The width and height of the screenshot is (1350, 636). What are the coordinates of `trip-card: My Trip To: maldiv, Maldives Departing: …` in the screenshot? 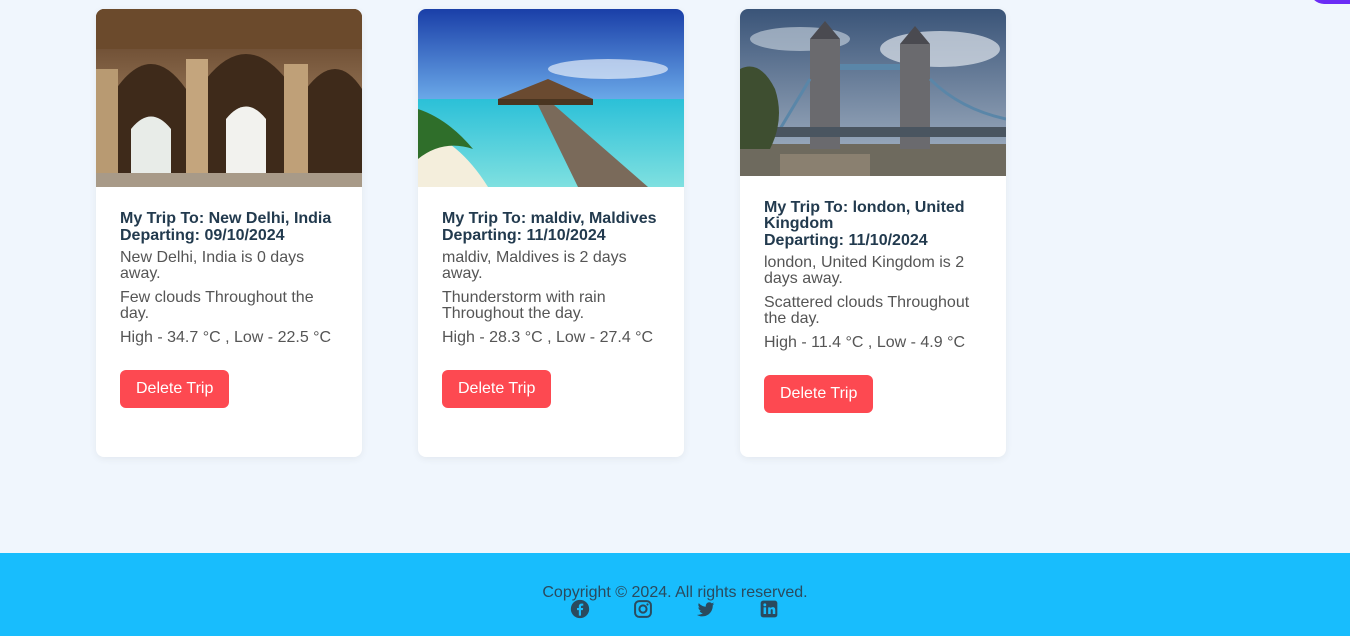 It's located at (551, 233).